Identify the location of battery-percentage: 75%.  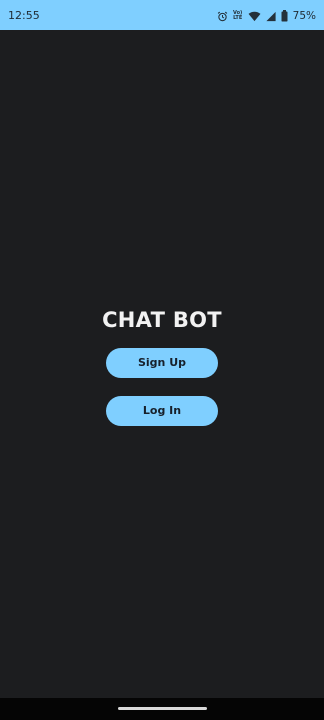
(304, 16).